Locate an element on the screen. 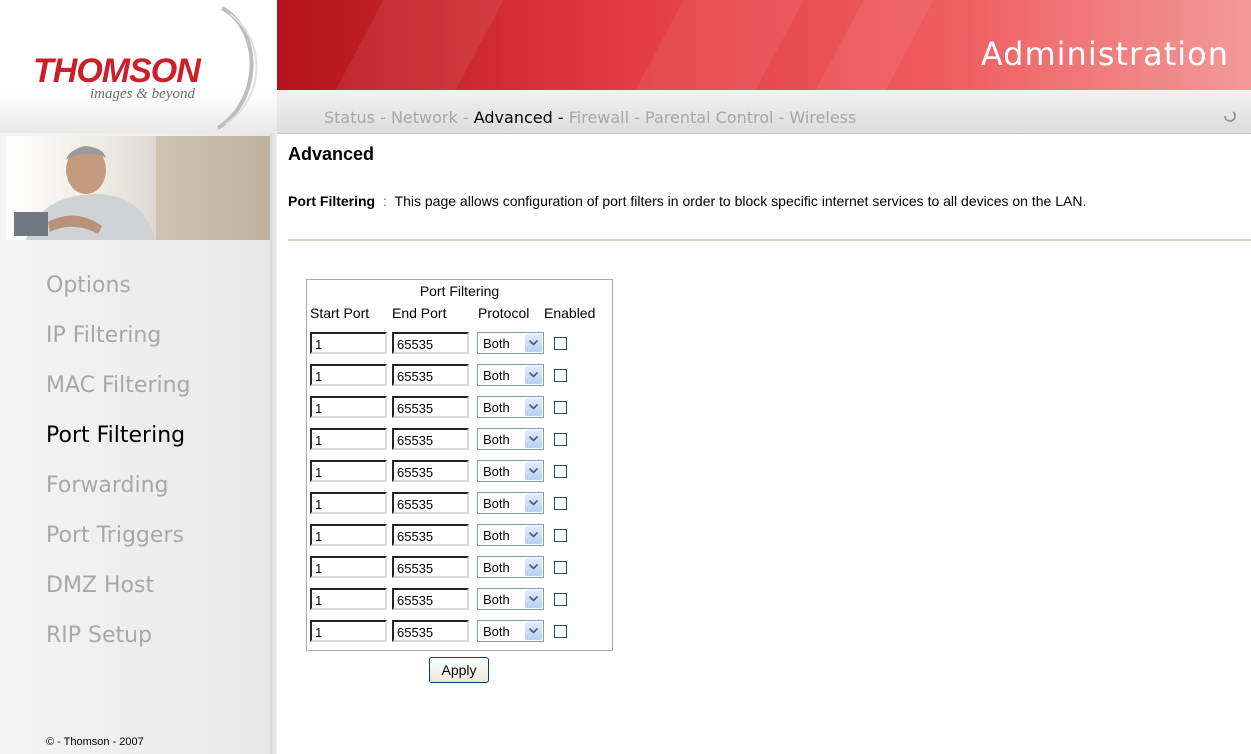 The height and width of the screenshot is (754, 1251). nav-firewall: Firewall is located at coordinates (599, 117).